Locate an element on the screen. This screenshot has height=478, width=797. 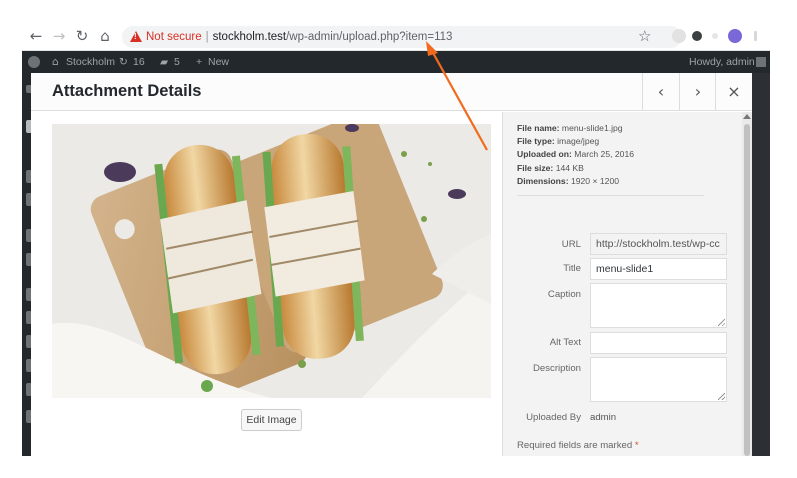
url-host: stockholm.test is located at coordinates (249, 37).